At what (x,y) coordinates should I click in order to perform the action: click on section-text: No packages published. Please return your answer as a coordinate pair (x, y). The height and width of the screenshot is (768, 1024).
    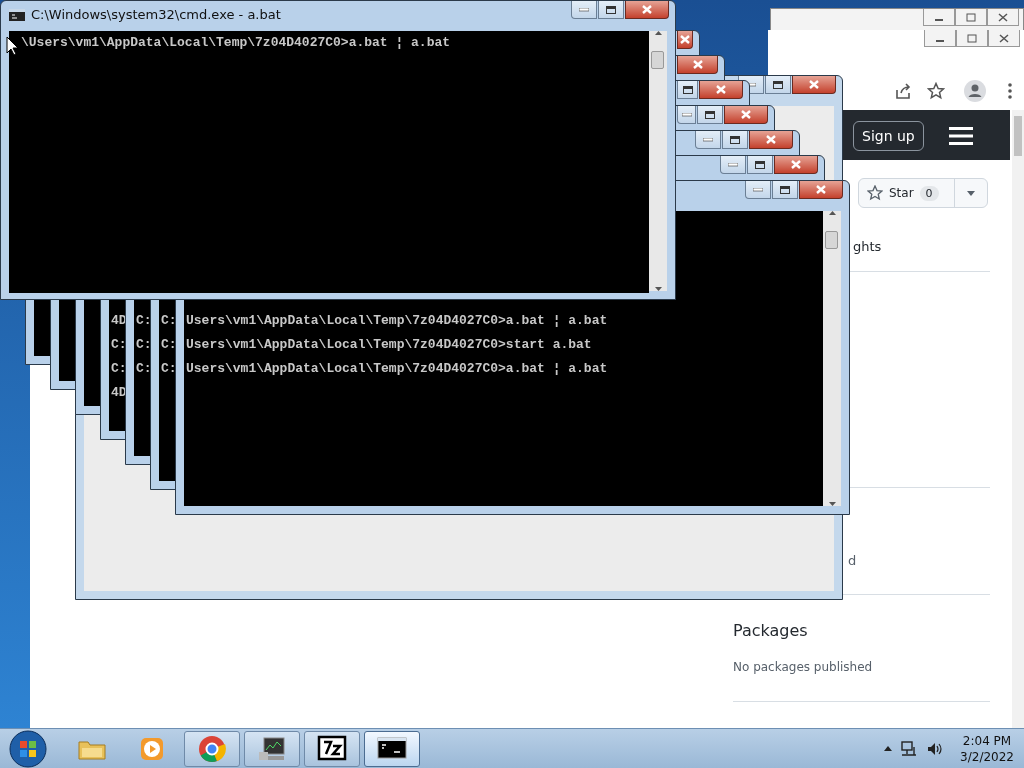
    Looking at the image, I should click on (803, 667).